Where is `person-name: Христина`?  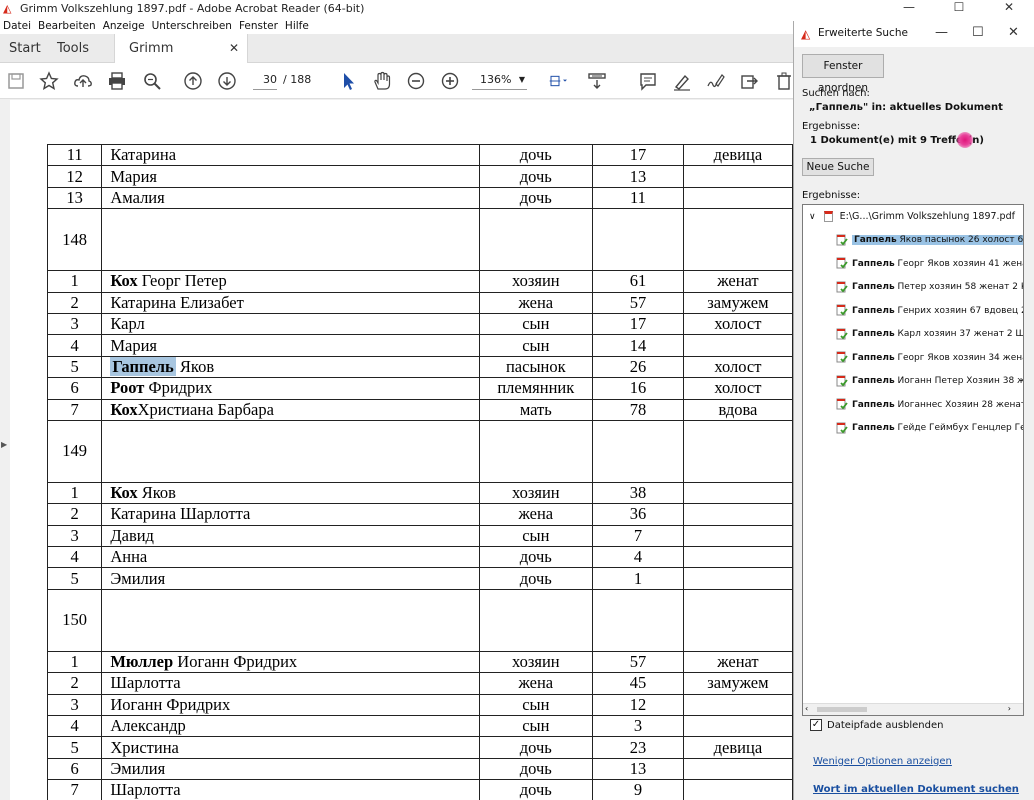
person-name: Христина is located at coordinates (290, 747).